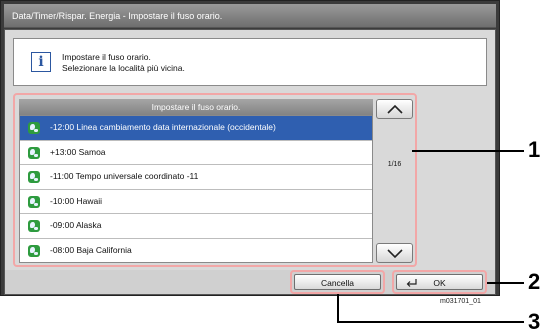  I want to click on scroll-controls: 1/16, so click(394, 181).